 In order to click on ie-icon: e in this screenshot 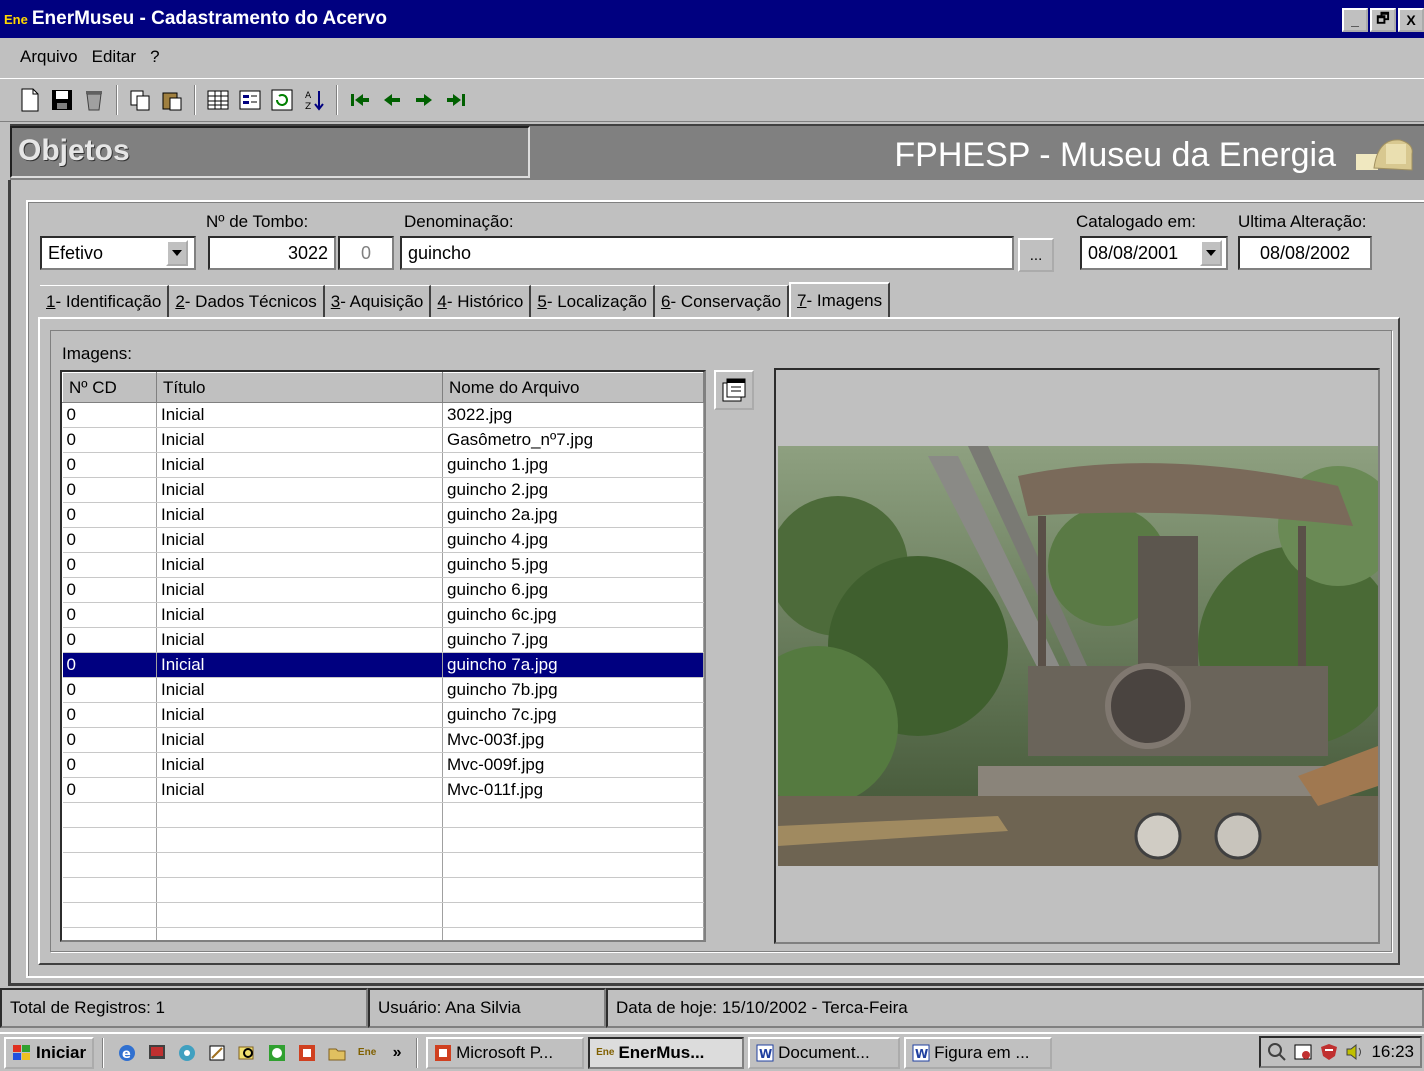, I will do `click(127, 1053)`.